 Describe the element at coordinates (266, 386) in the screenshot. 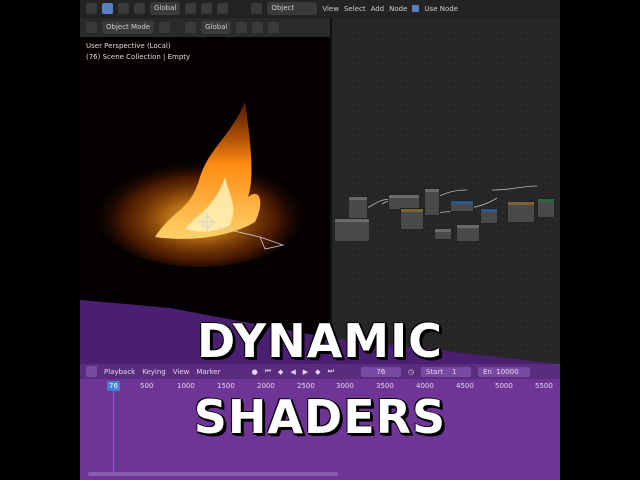

I see `ruler-tick: 2000` at that location.